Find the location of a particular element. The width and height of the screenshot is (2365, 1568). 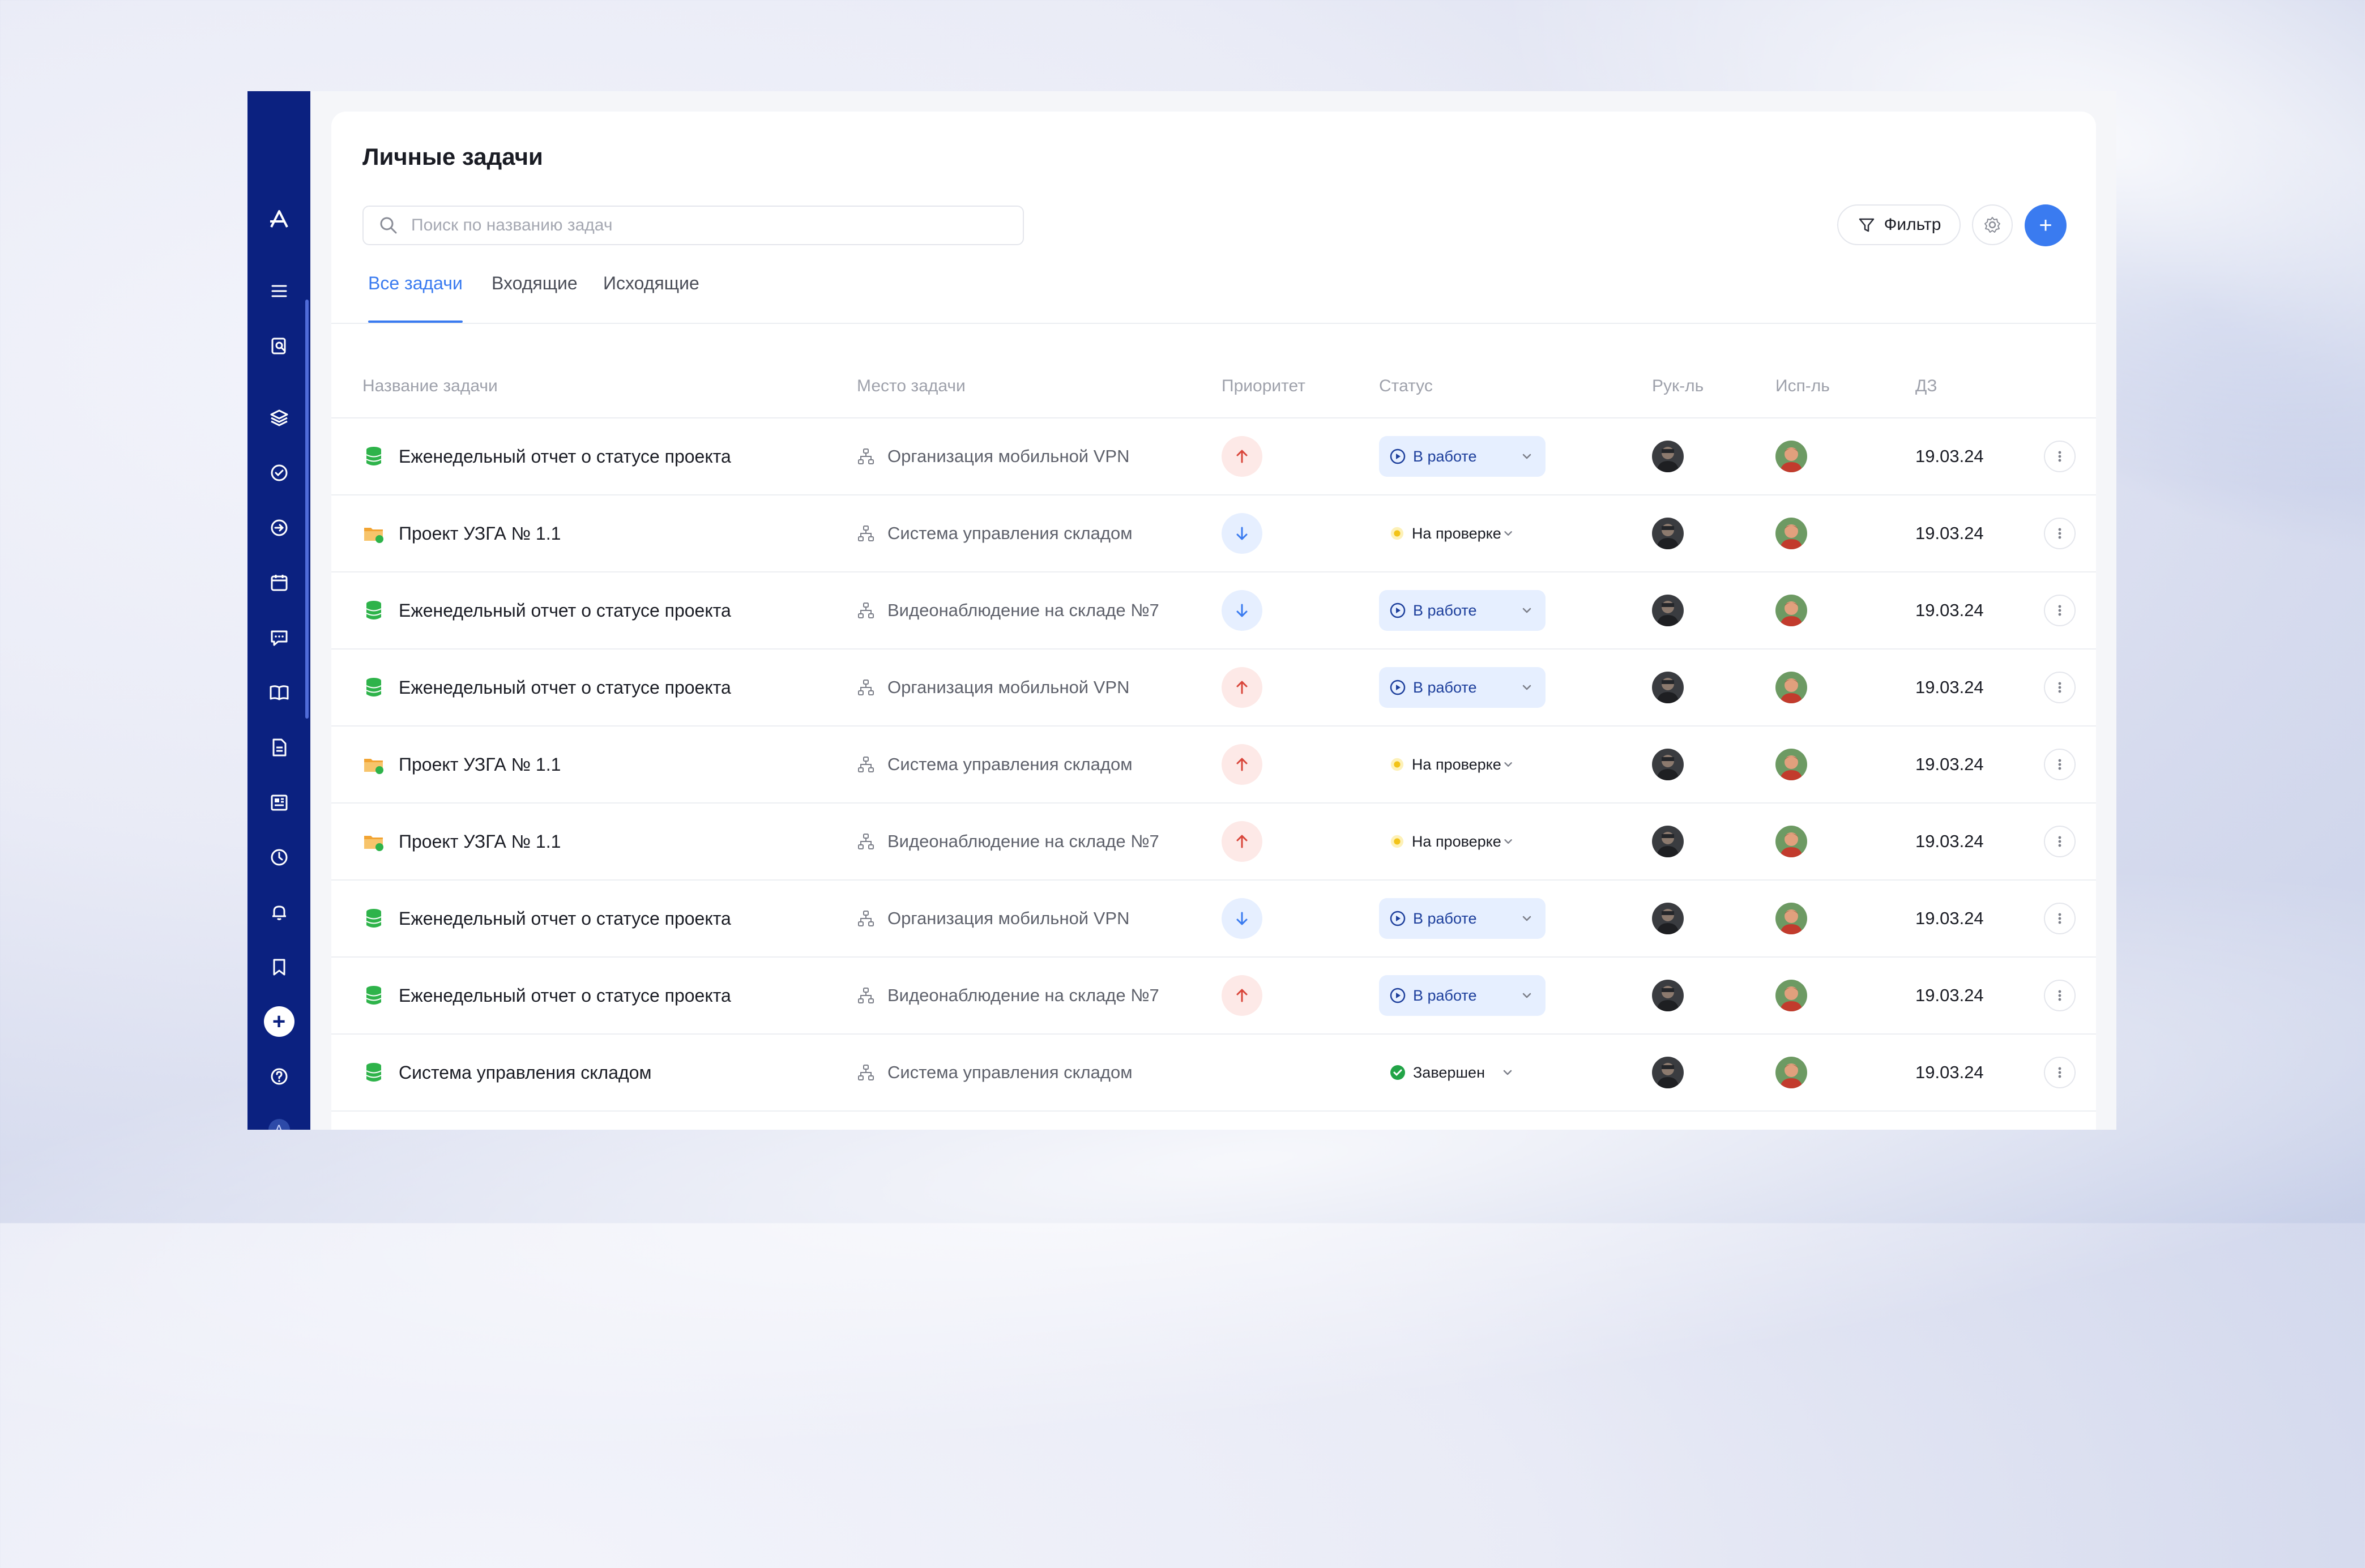

settings-button is located at coordinates (1993, 224).